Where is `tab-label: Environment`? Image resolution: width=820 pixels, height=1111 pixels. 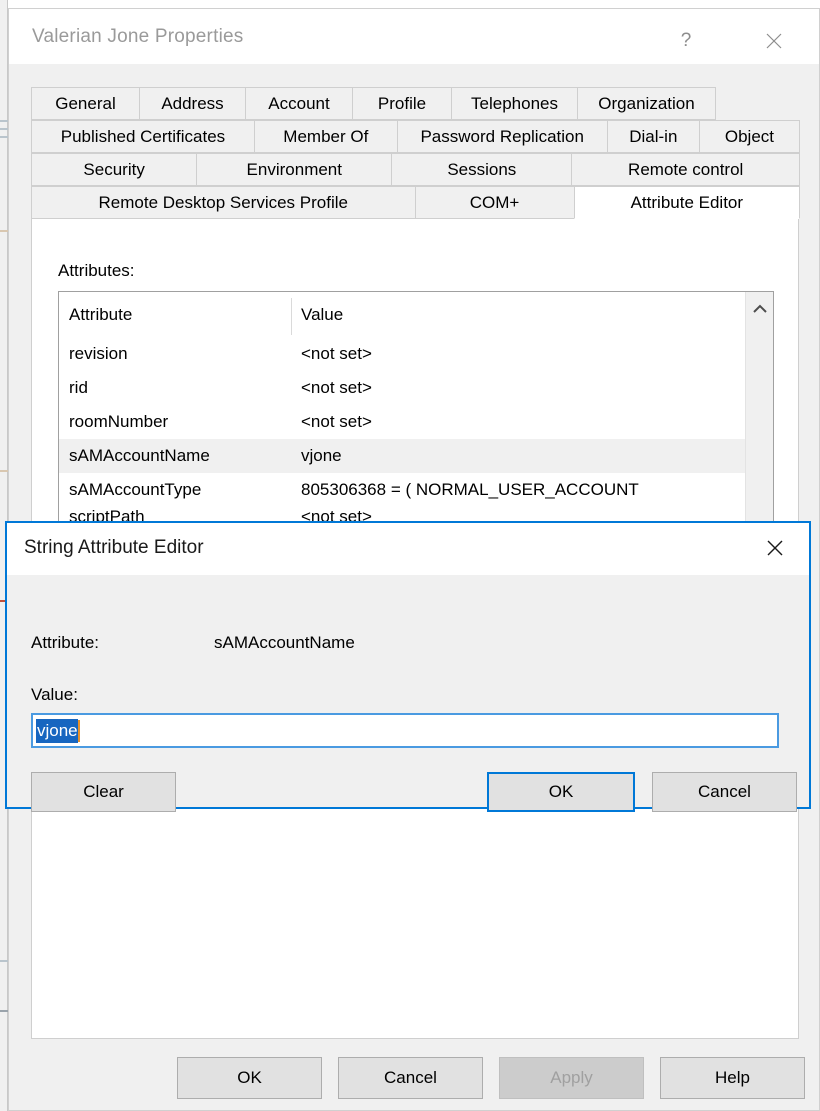 tab-label: Environment is located at coordinates (294, 169).